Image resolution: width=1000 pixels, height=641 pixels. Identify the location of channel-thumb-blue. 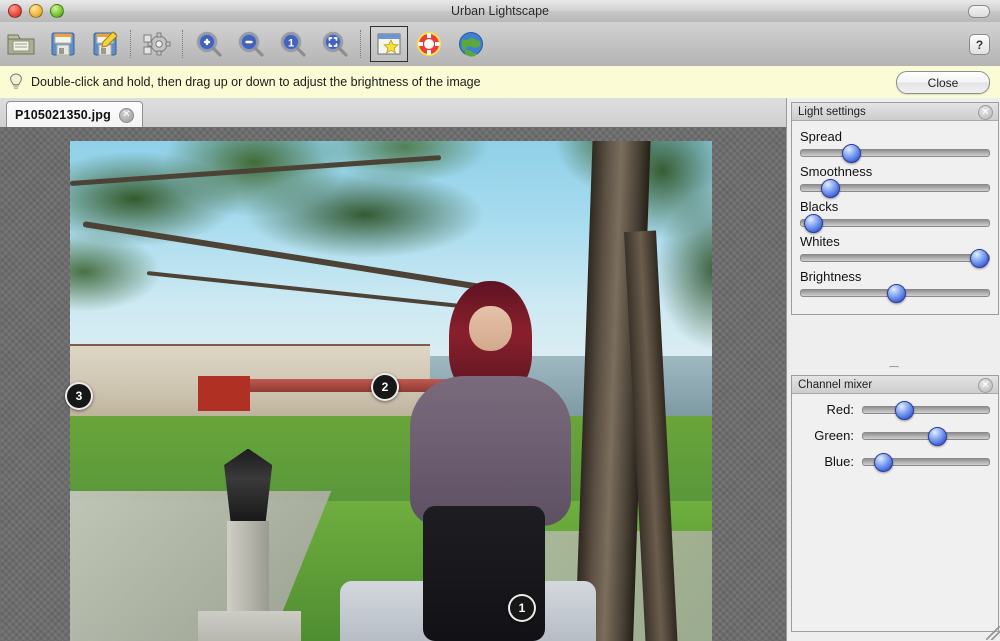
(883, 462).